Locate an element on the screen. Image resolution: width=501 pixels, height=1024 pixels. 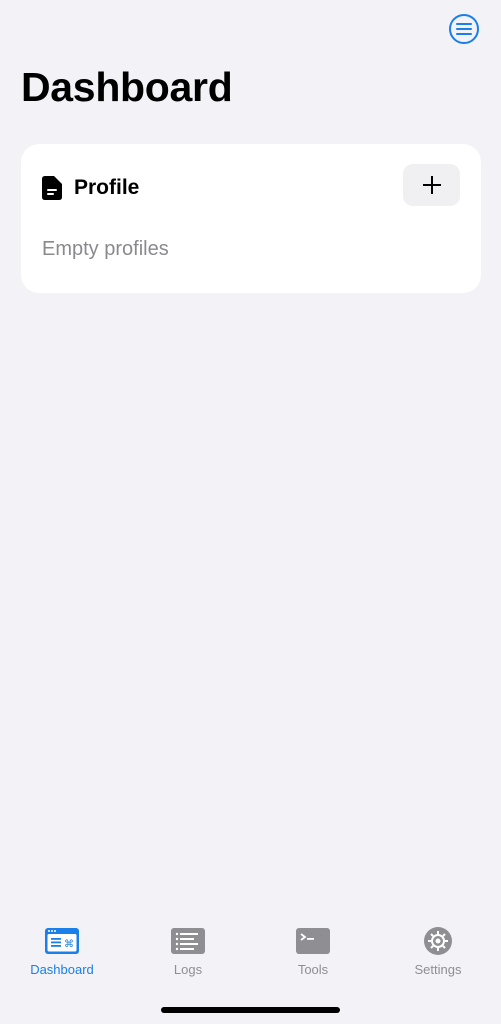
dashboard-icon: ⌘ is located at coordinates (62, 941).